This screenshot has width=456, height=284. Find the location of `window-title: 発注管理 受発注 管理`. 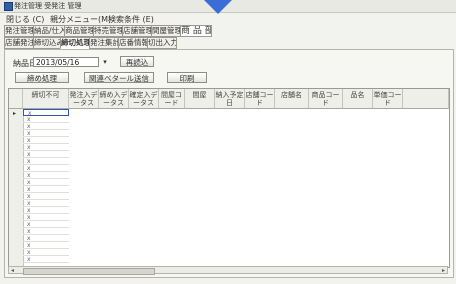

window-title: 発注管理 受発注 管理 is located at coordinates (48, 6).